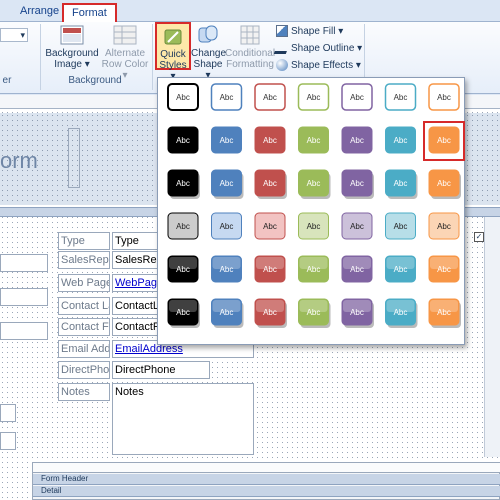 This screenshot has height=500, width=500. Describe the element at coordinates (84, 349) in the screenshot. I see `label-email-address: Email Add` at that location.